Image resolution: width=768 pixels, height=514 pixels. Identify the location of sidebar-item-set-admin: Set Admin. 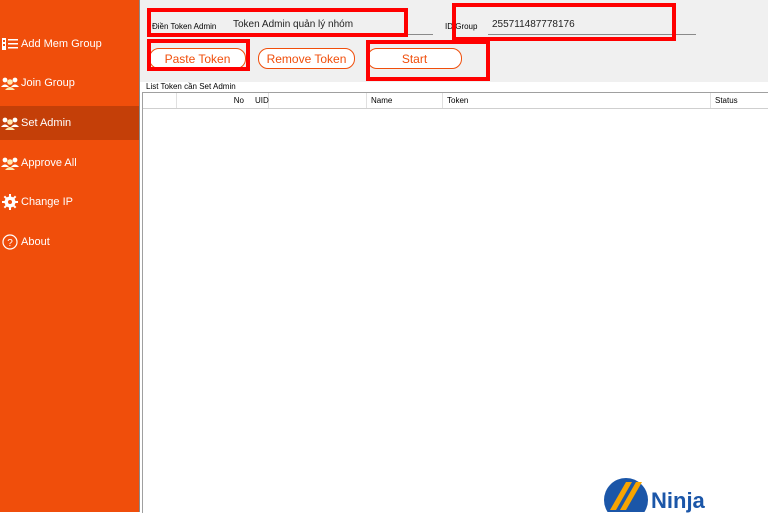
(69, 123).